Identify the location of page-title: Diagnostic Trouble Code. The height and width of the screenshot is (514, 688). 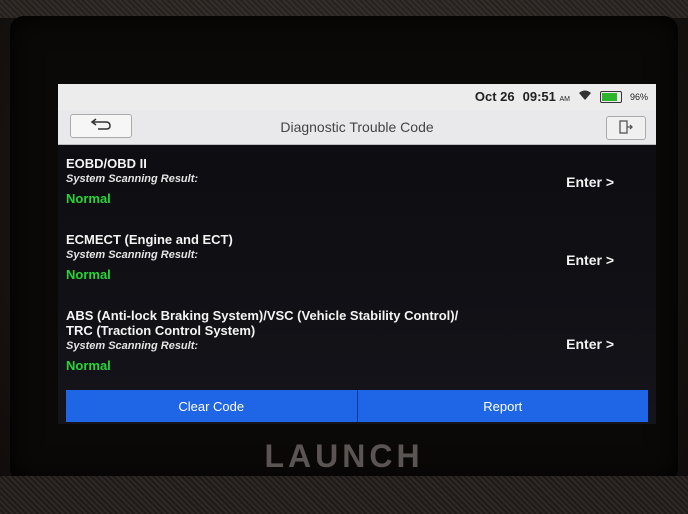
(357, 127).